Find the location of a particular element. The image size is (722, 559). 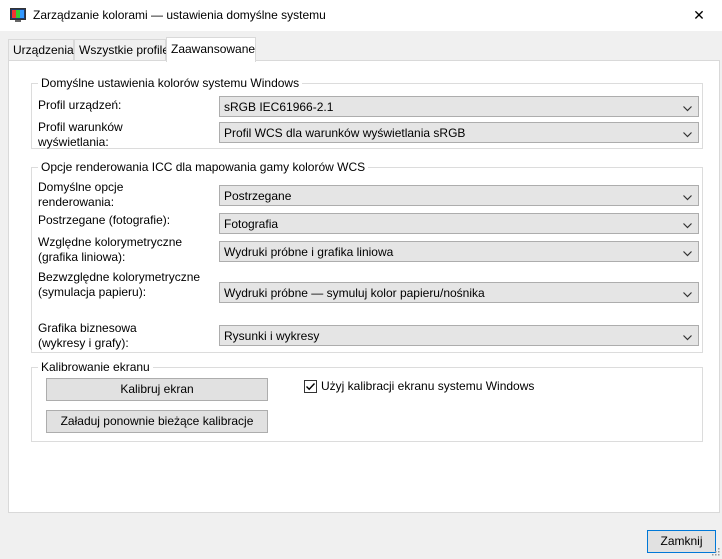

use-windows-calibration-label: Użyj kalibracji ekranu systemu Windows is located at coordinates (427, 386).